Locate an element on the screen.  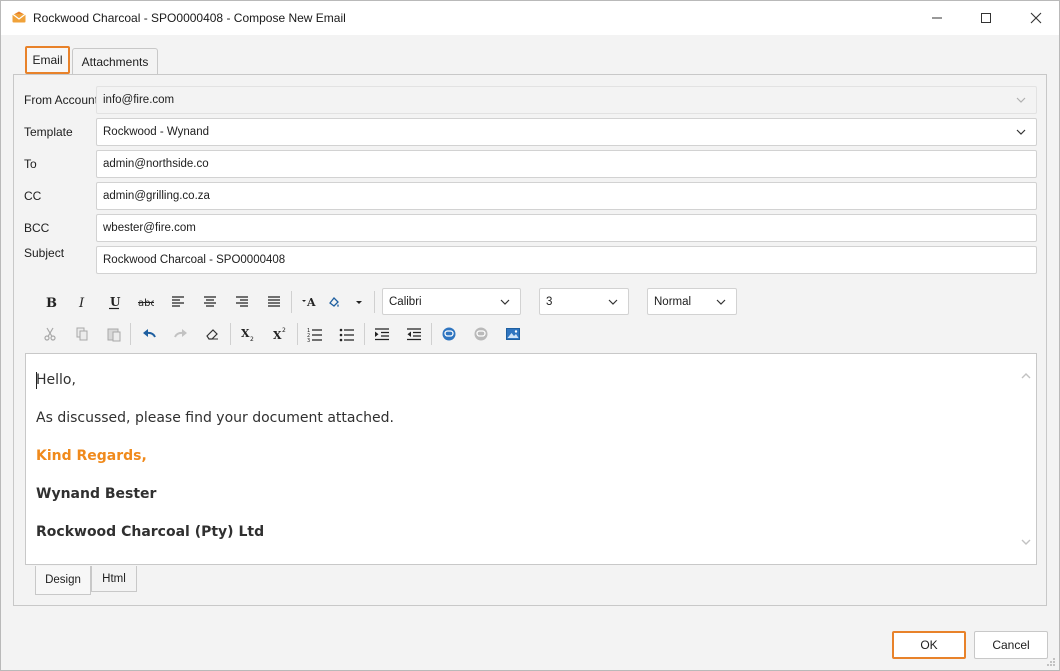
bold-button: B is located at coordinates (50, 302).